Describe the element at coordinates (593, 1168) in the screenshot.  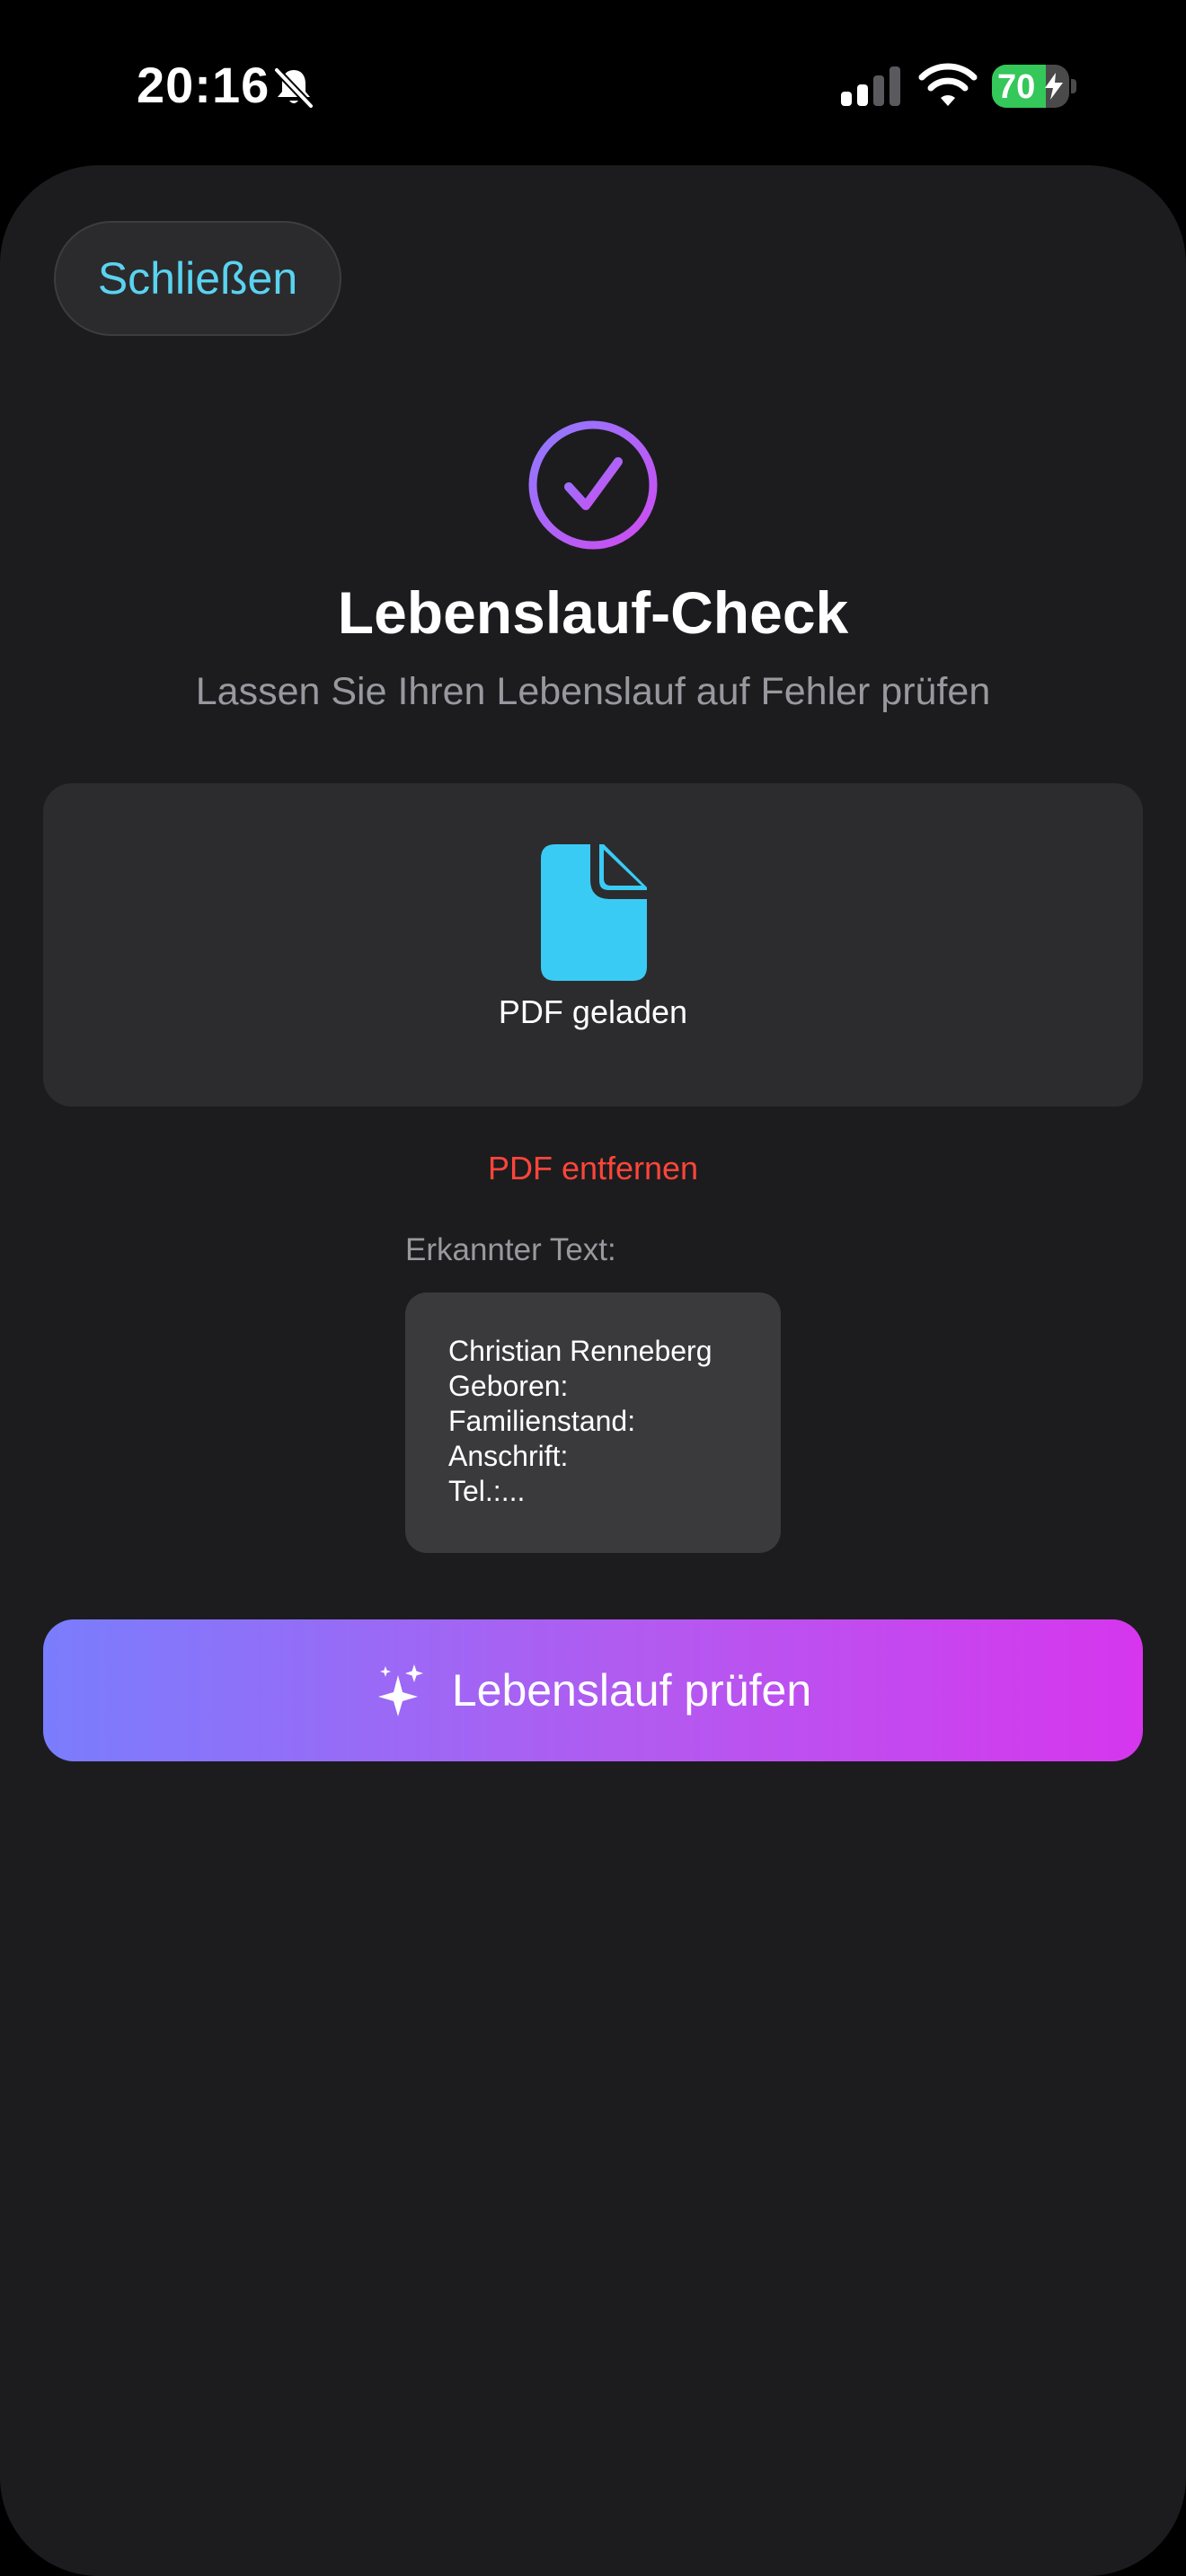
I see `remove-pdf-button: PDF entfernen` at that location.